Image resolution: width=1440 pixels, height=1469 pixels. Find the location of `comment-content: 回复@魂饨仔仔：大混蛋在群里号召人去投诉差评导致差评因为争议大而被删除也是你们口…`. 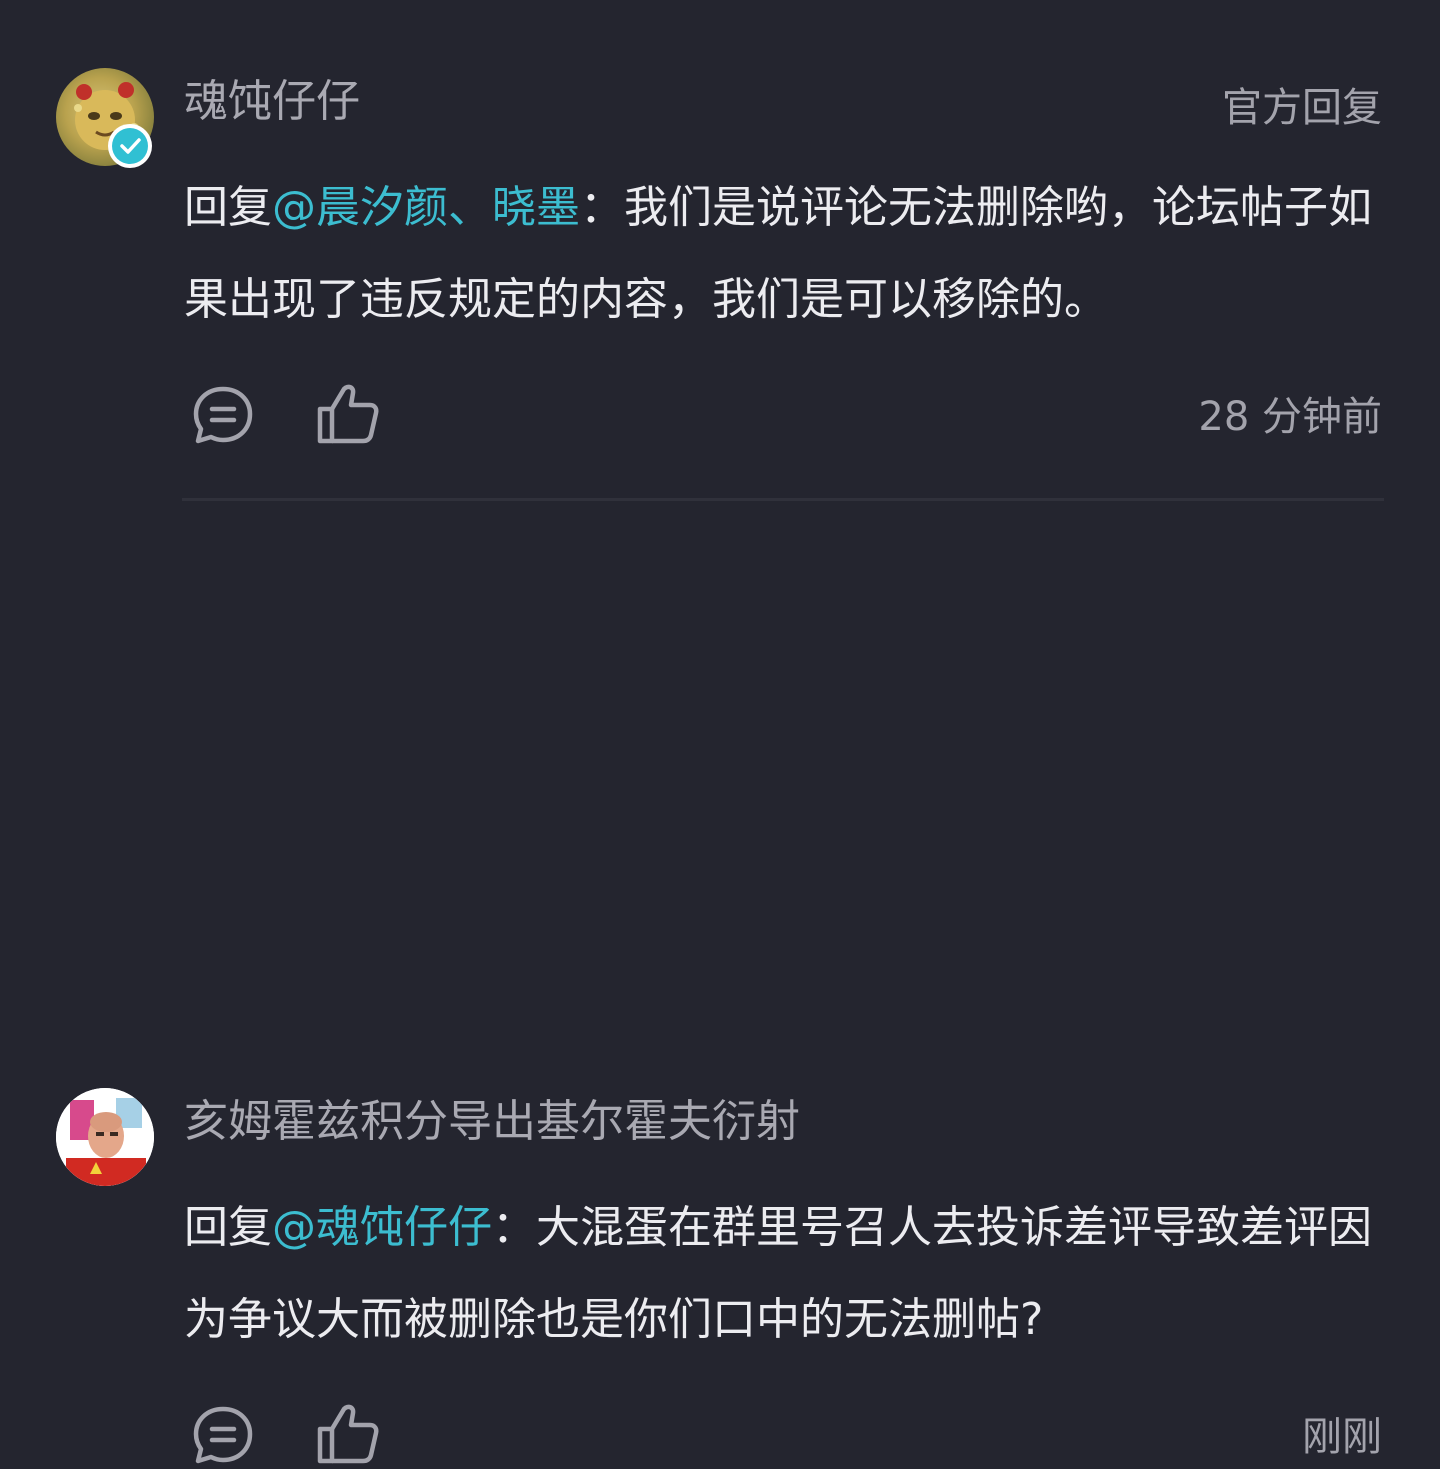

comment-content: 回复@魂饨仔仔：大混蛋在群里号召人去投诉差评导致差评因为争议大而被删除也是你们口… is located at coordinates (784, 1274).